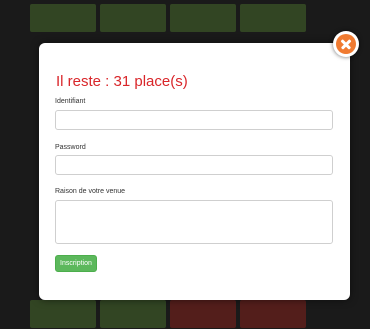  I want to click on password-input, so click(194, 165).